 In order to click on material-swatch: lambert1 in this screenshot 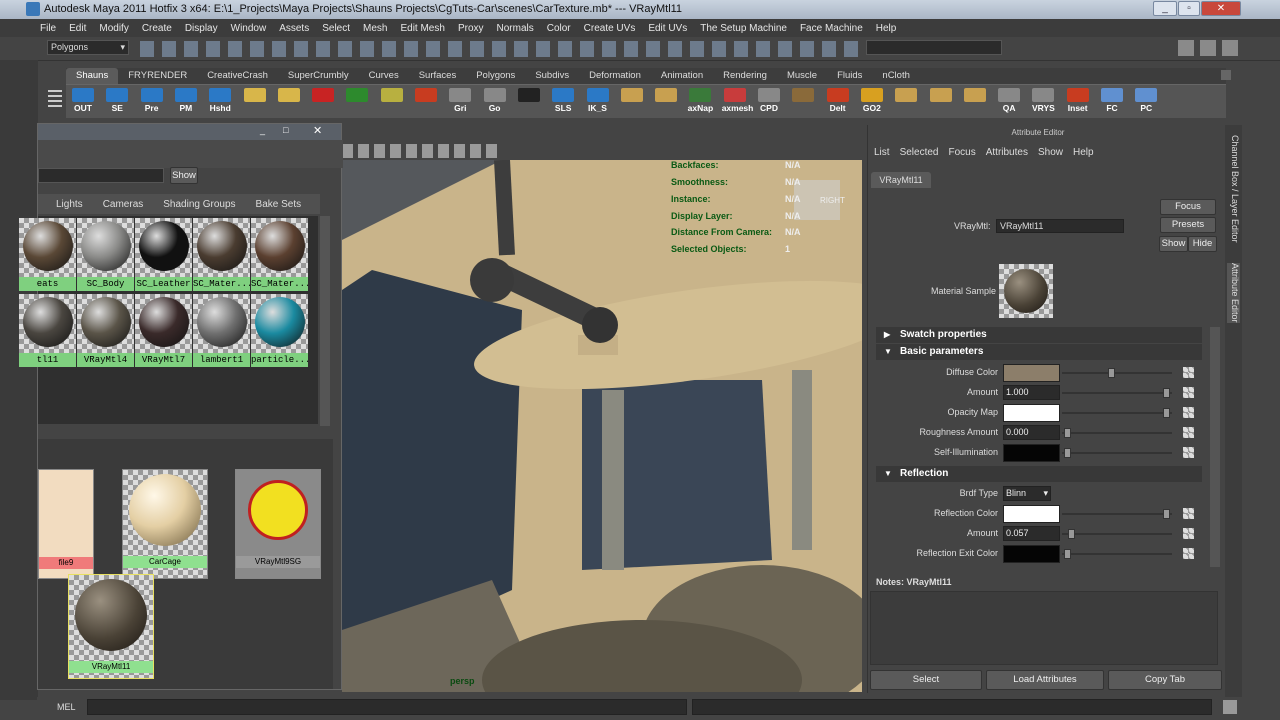, I will do `click(221, 330)`.